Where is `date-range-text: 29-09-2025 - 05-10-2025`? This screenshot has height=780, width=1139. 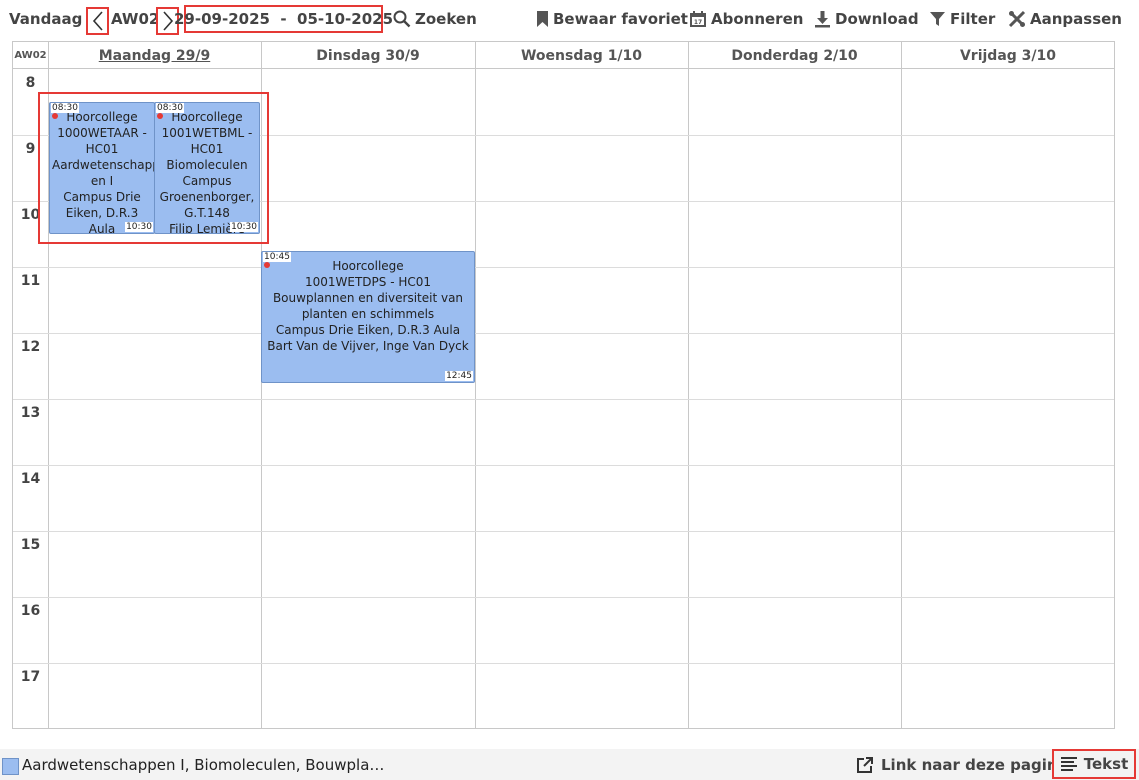 date-range-text: 29-09-2025 - 05-10-2025 is located at coordinates (284, 19).